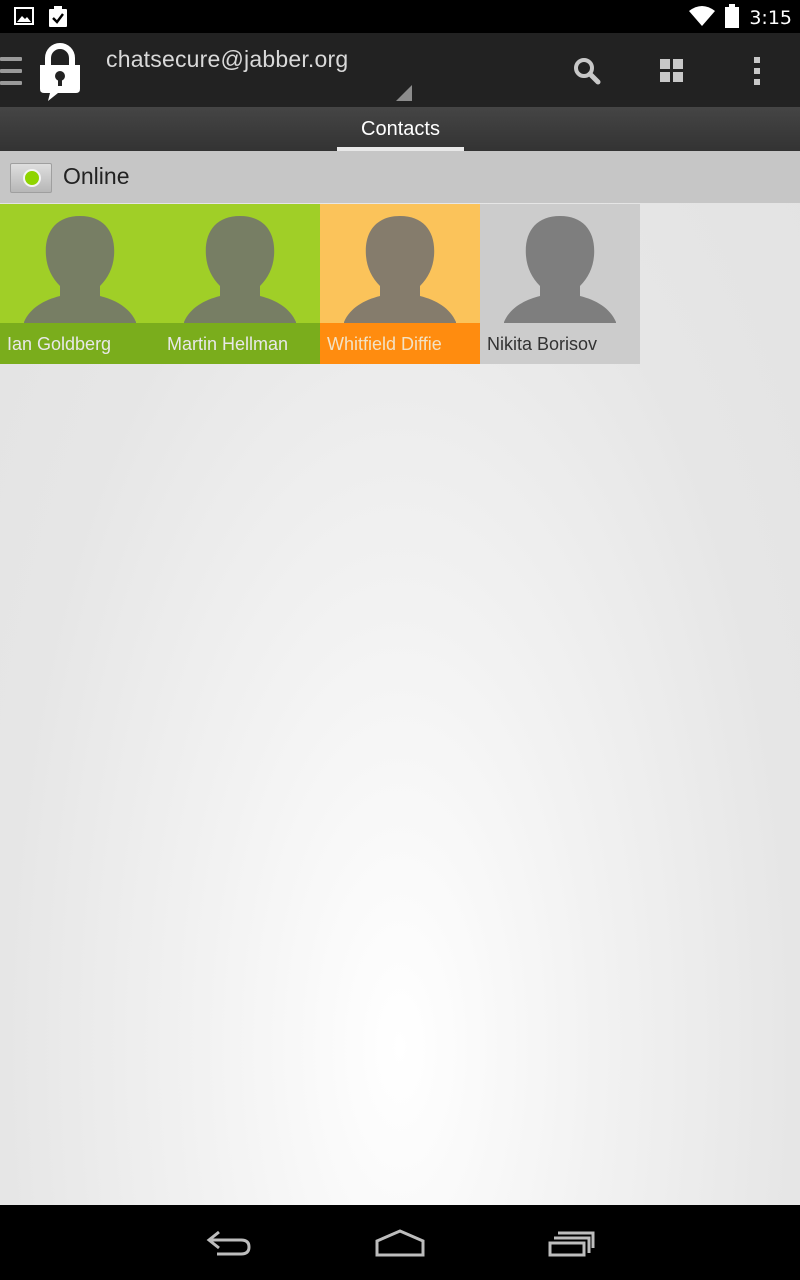  I want to click on recents-button, so click(572, 1243).